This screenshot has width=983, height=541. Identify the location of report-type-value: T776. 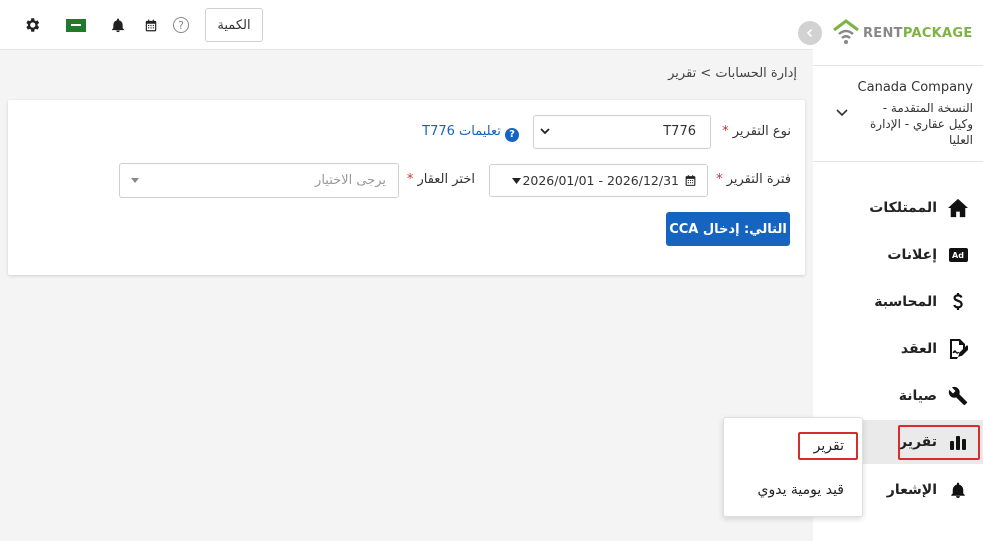
(679, 131).